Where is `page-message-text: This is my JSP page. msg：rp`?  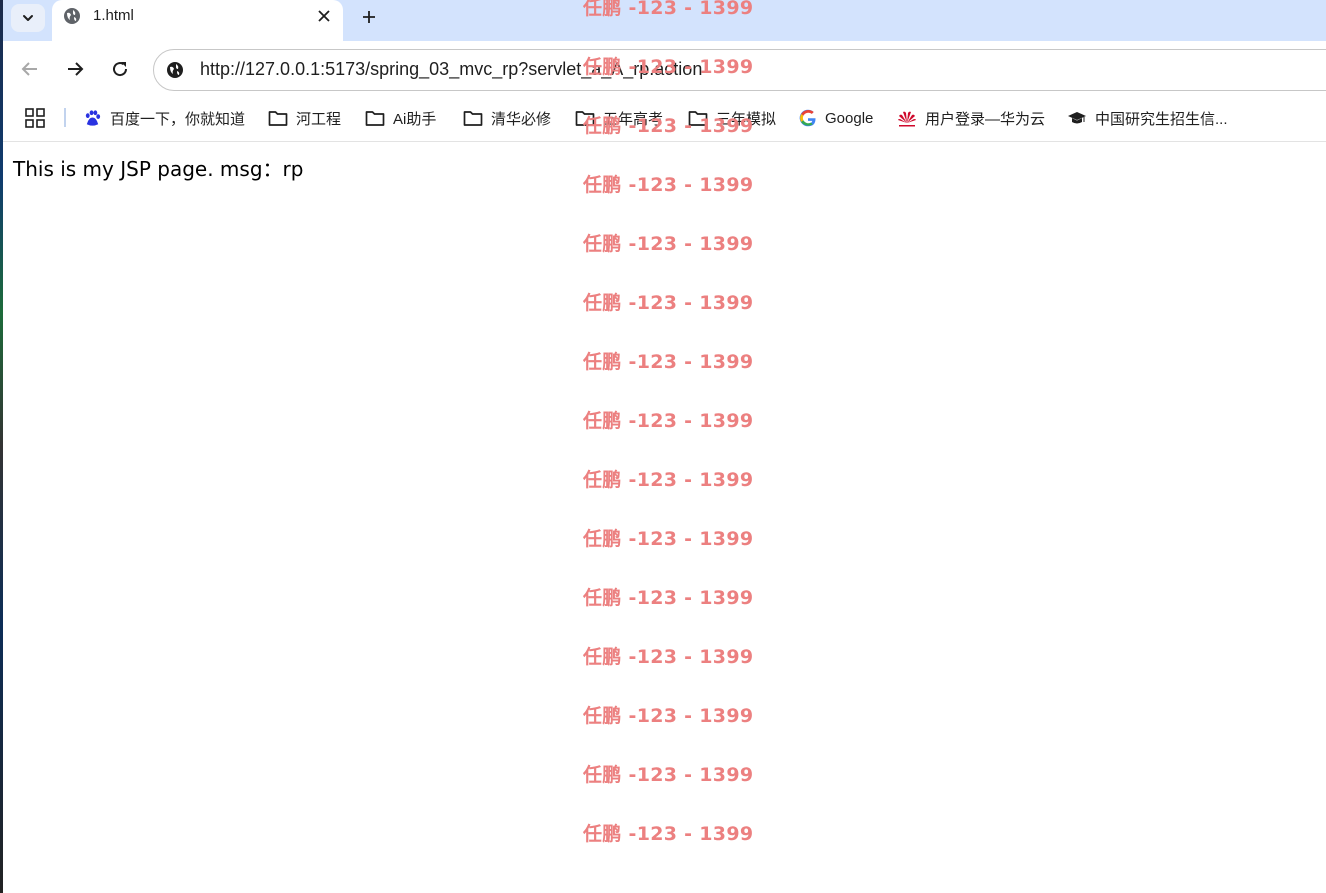
page-message-text: This is my JSP page. msg：rp is located at coordinates (158, 169).